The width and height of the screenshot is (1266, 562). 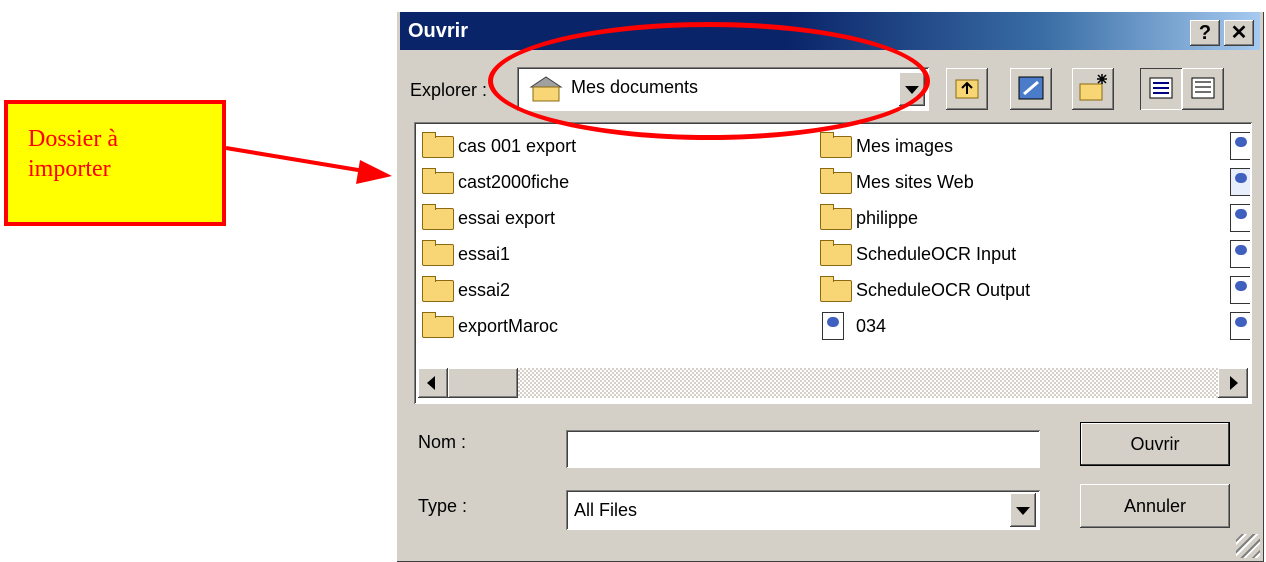 I want to click on scroll-left-button, so click(x=433, y=383).